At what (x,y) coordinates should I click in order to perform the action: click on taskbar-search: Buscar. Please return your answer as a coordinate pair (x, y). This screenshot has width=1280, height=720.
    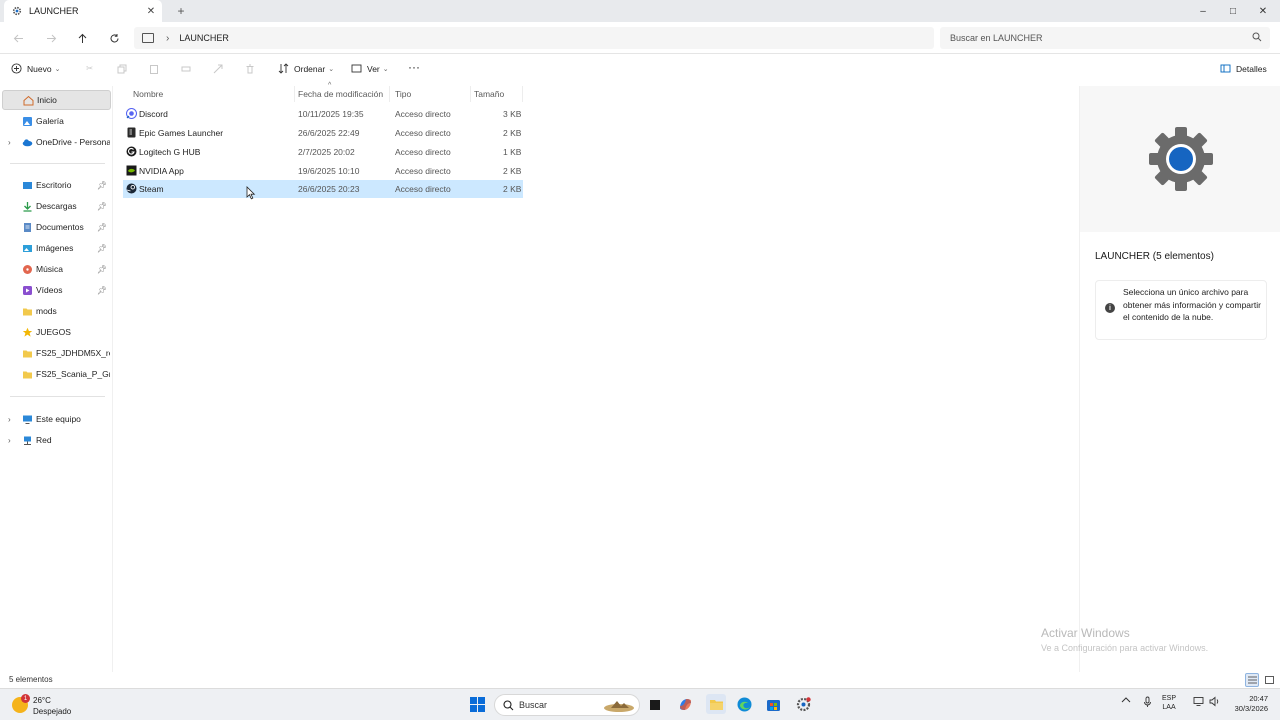
    Looking at the image, I should click on (567, 705).